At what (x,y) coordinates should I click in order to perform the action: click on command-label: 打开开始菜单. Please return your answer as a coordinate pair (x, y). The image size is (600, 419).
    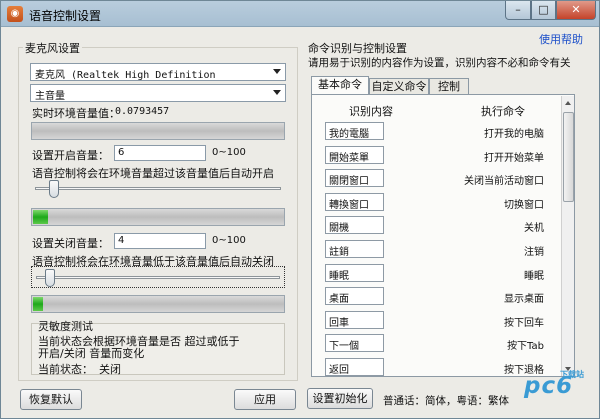
    Looking at the image, I should click on (514, 158).